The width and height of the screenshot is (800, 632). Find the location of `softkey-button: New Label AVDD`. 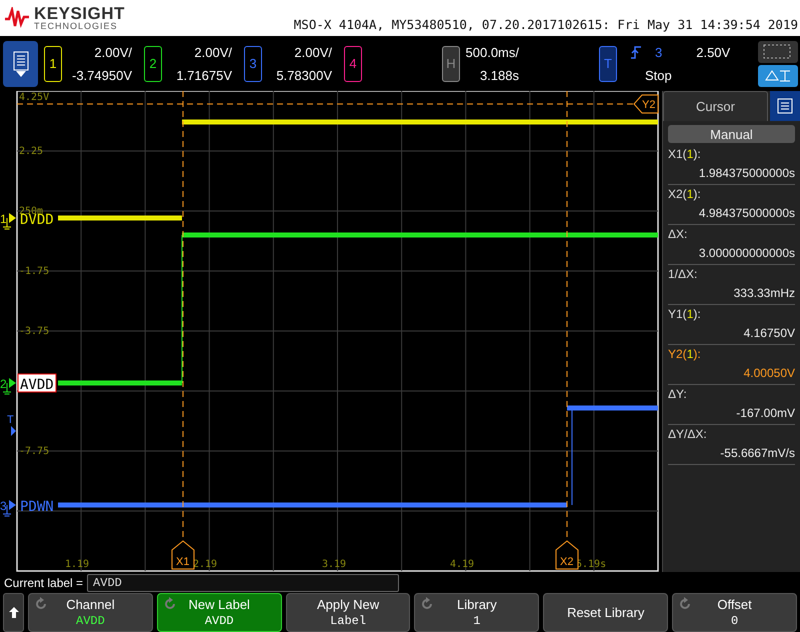

softkey-button: New Label AVDD is located at coordinates (219, 612).